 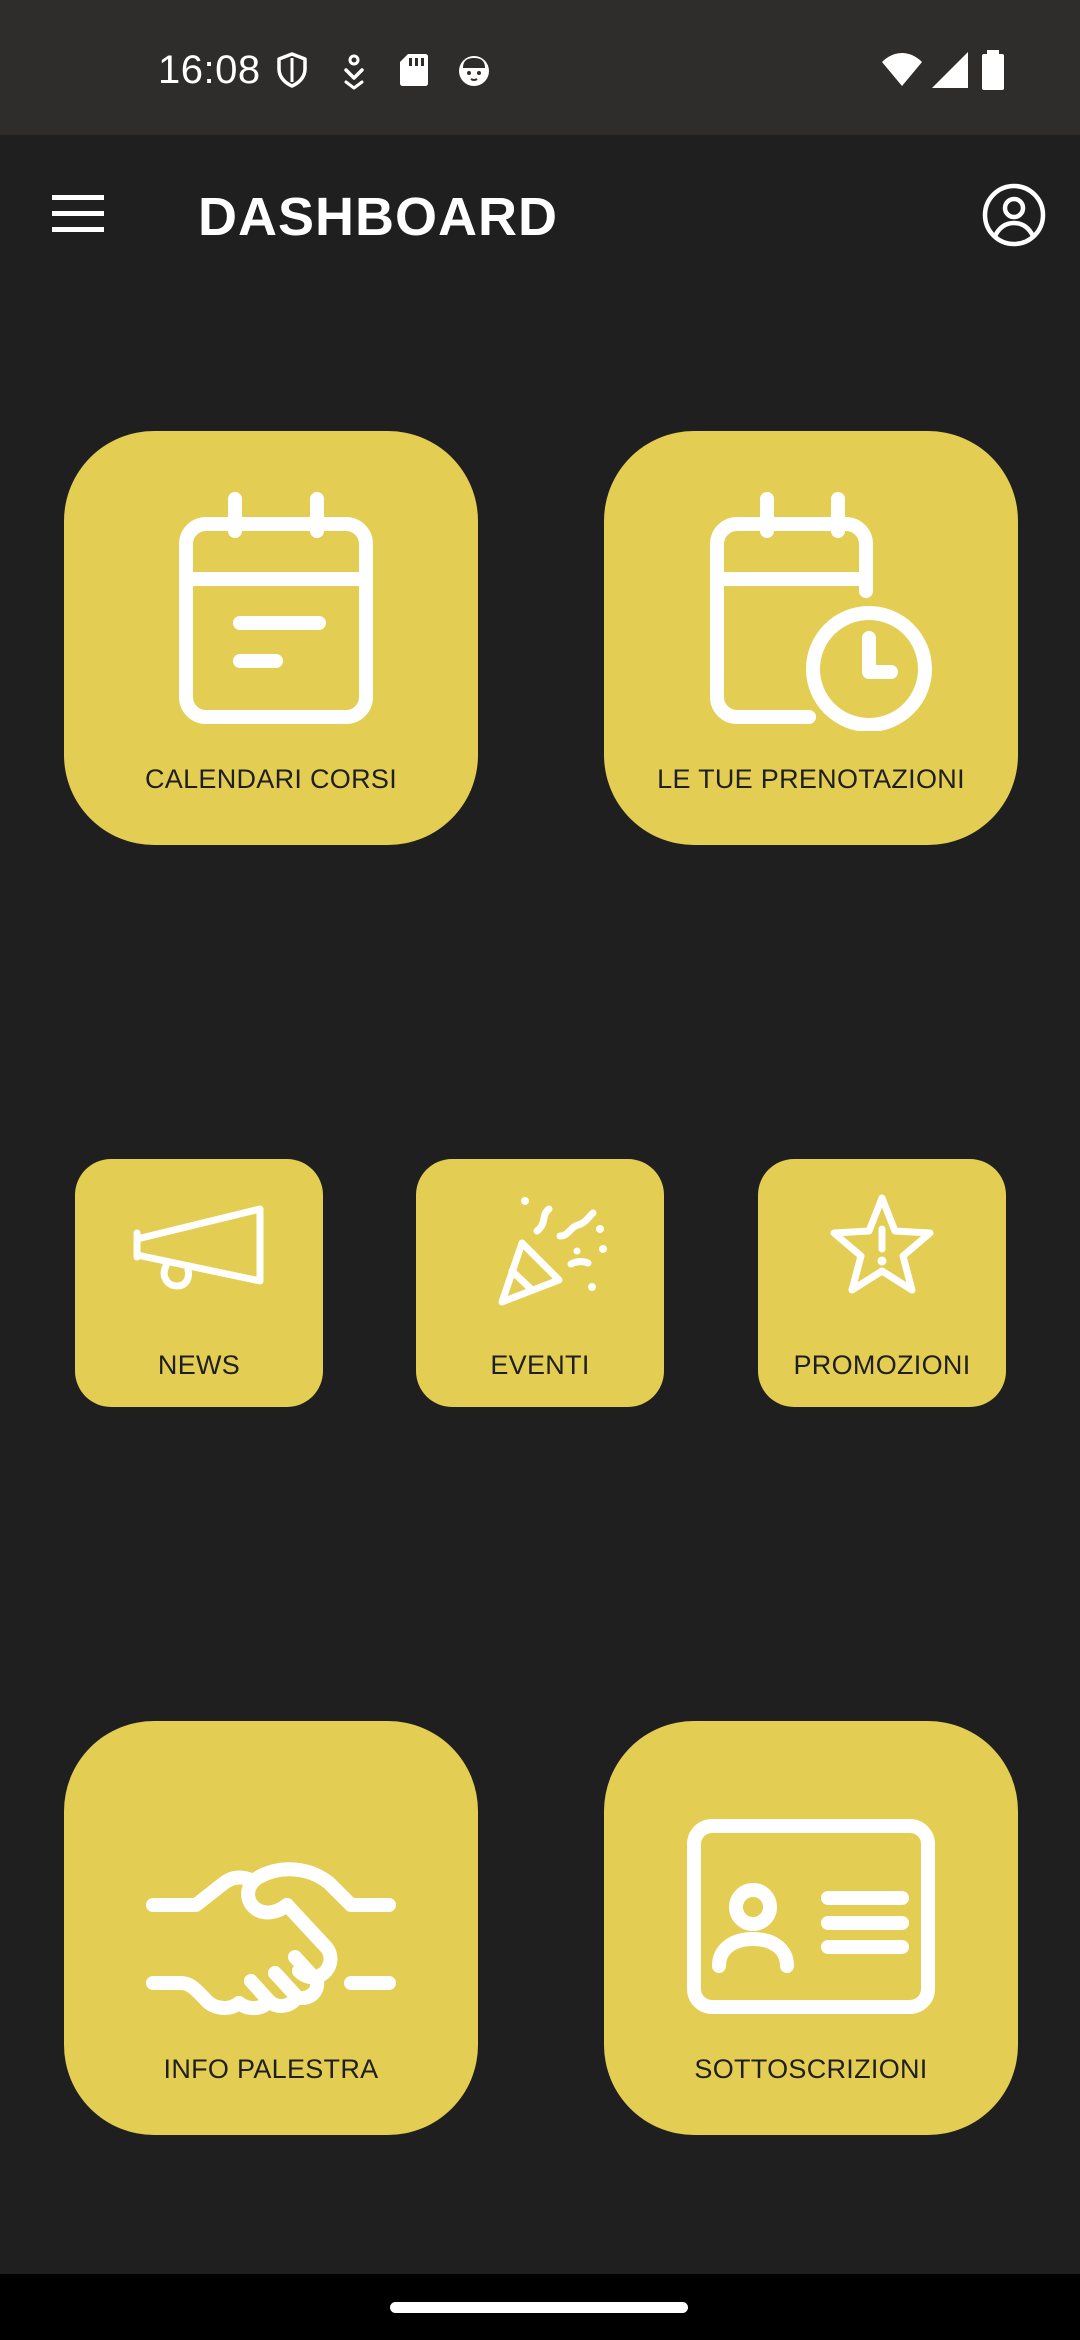 What do you see at coordinates (271, 779) in the screenshot?
I see `tile-label: CALENDARI CORSI` at bounding box center [271, 779].